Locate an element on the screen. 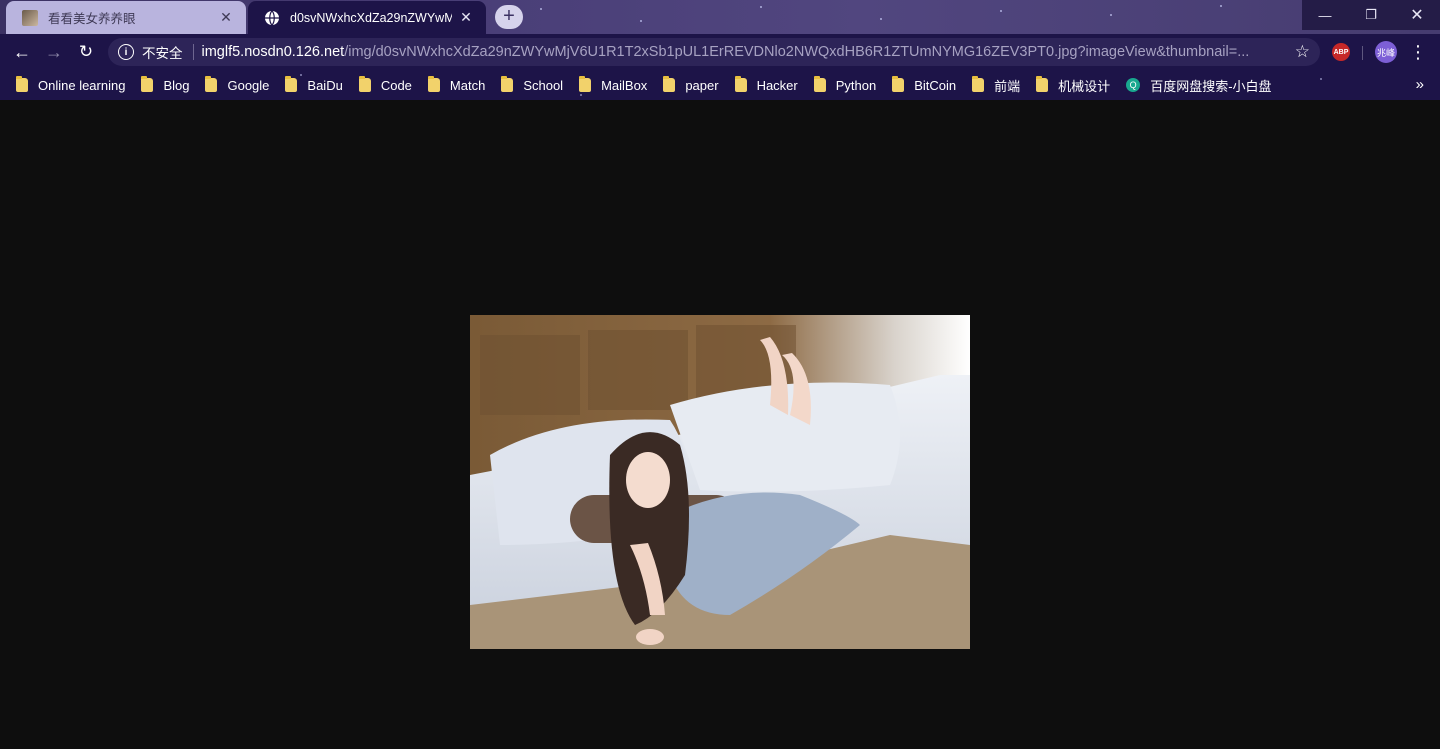 This screenshot has width=1440, height=749. tab-title: 看看美女养养眼 is located at coordinates (92, 19).